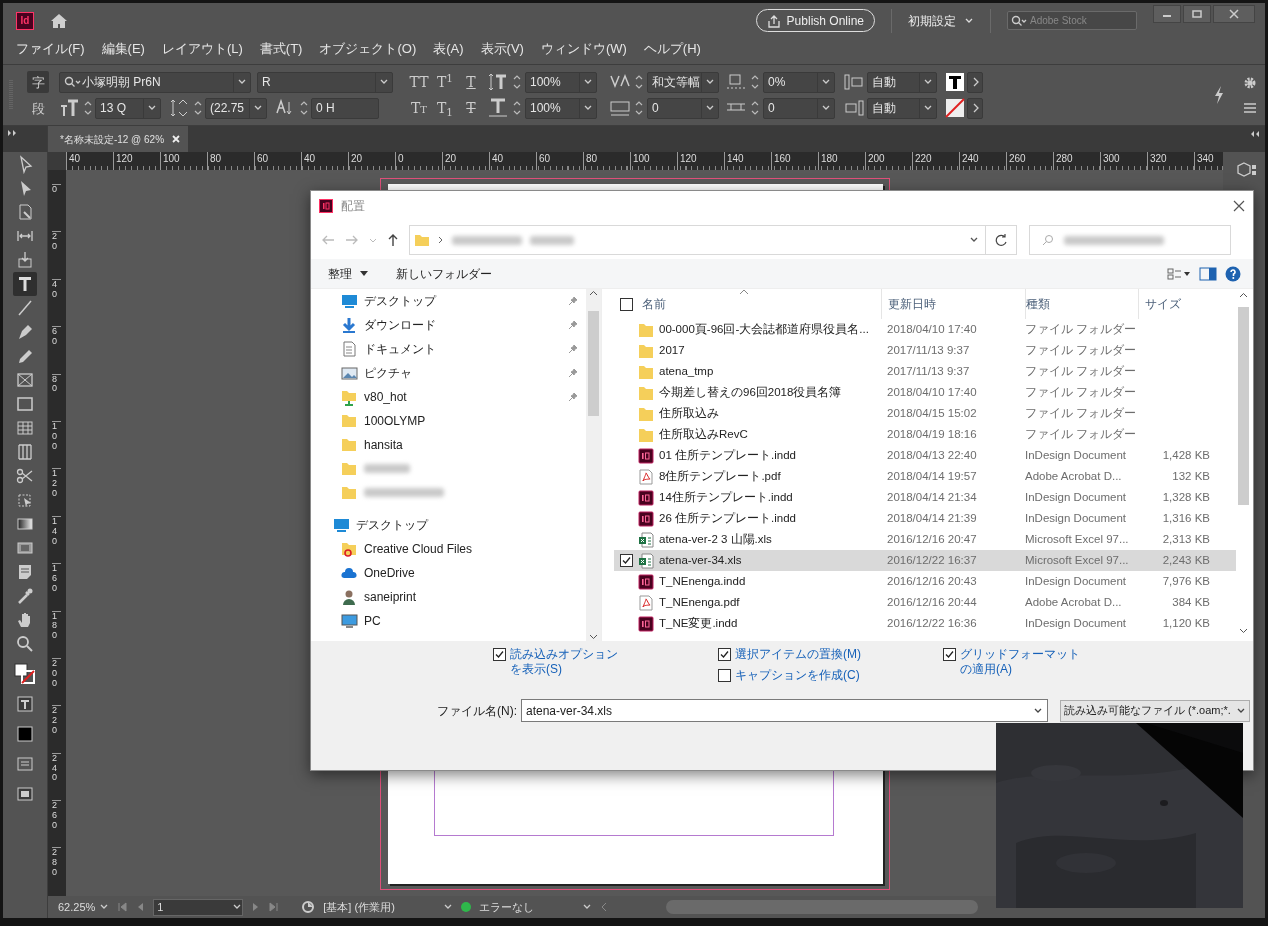 The width and height of the screenshot is (1268, 926). I want to click on column-header: 更新日時, so click(912, 304).